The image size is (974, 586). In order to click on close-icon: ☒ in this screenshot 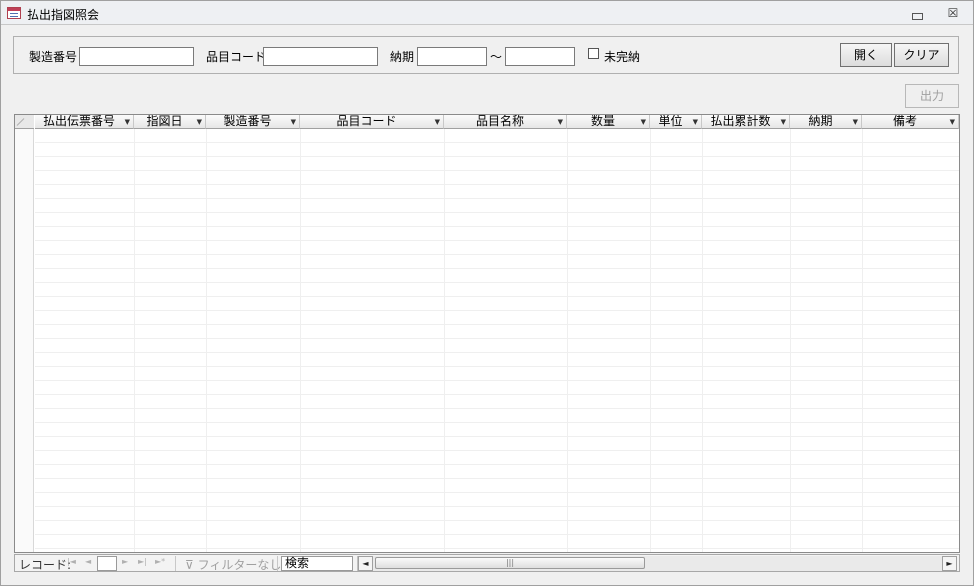, I will do `click(953, 13)`.